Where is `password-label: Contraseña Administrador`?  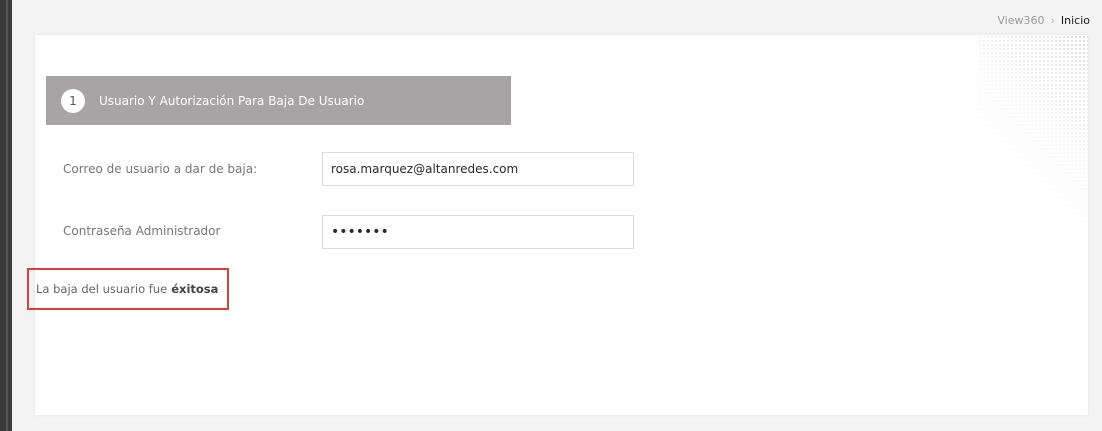 password-label: Contraseña Administrador is located at coordinates (142, 231).